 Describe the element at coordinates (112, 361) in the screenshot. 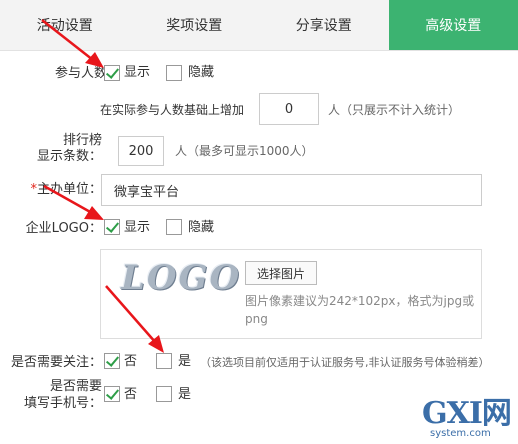

I see `follow-no-checkbox` at that location.